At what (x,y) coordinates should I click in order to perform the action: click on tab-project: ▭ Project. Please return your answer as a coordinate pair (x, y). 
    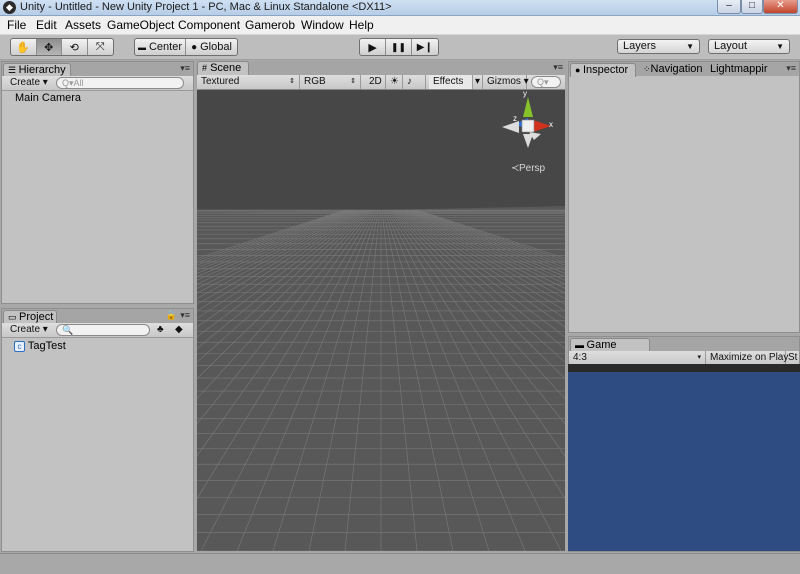
    Looking at the image, I should click on (30, 317).